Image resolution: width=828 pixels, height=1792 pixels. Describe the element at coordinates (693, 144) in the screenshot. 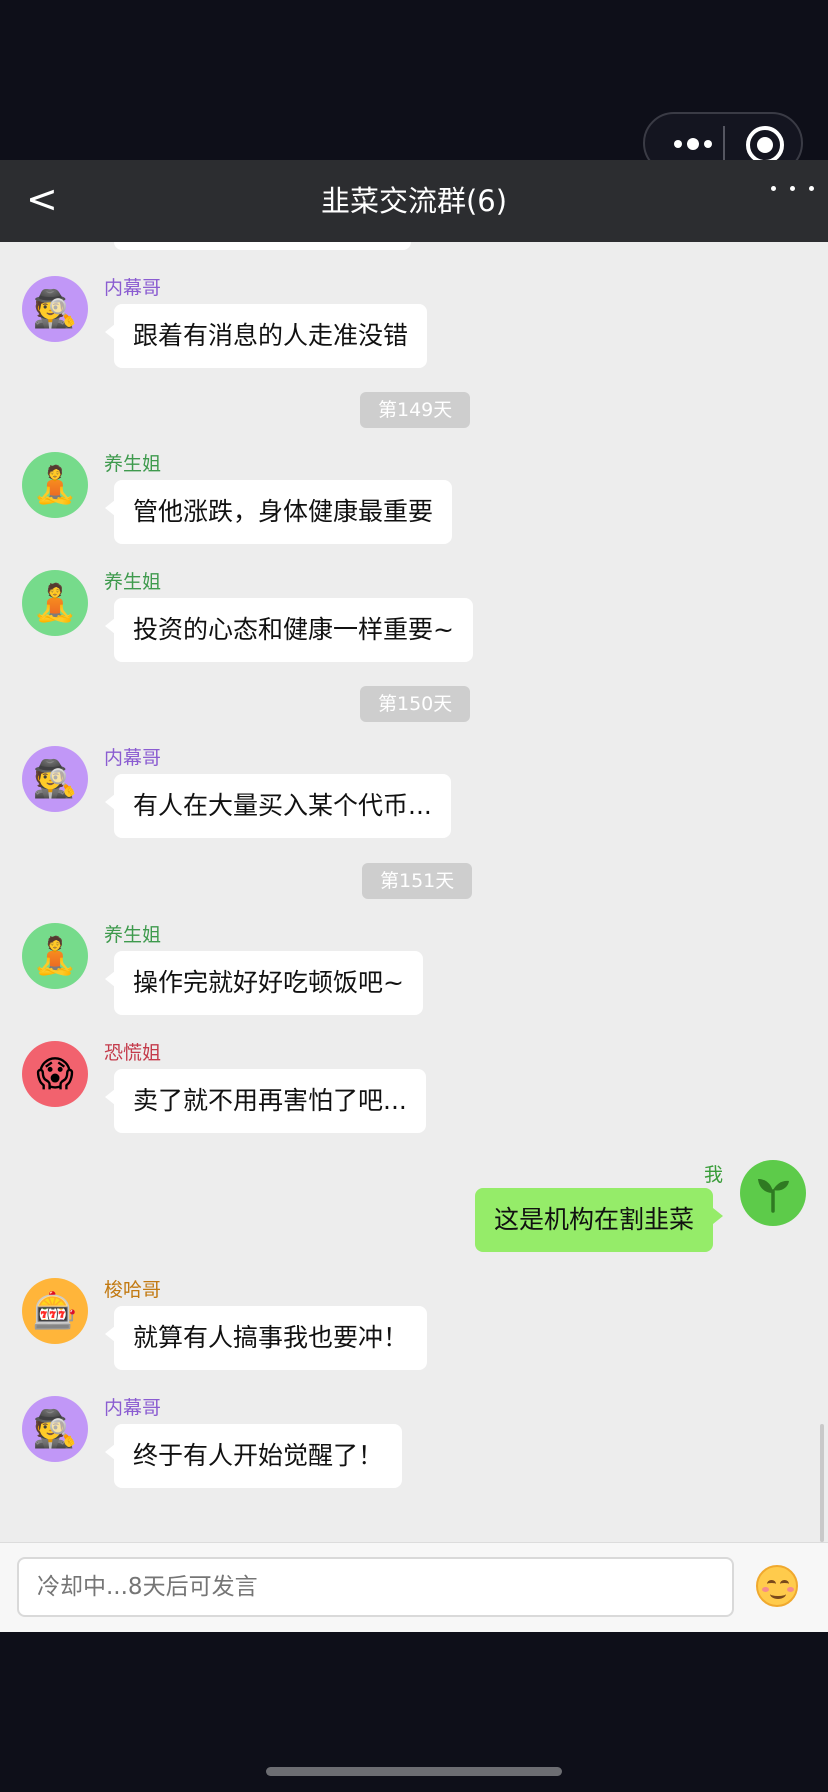

I see `more-dots-icon` at that location.